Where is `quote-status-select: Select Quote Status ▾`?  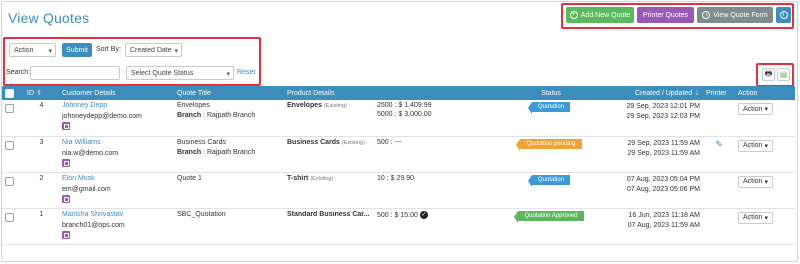
quote-status-select: Select Quote Status ▾ is located at coordinates (180, 73).